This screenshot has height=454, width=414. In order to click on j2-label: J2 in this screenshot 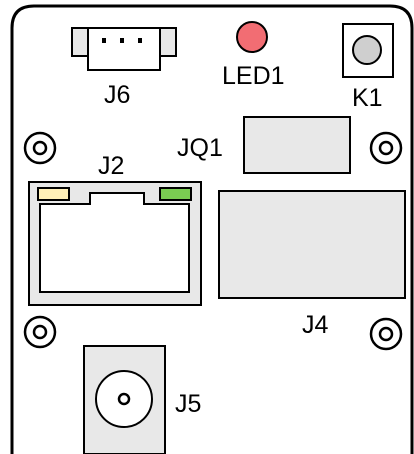, I will do `click(111, 166)`.